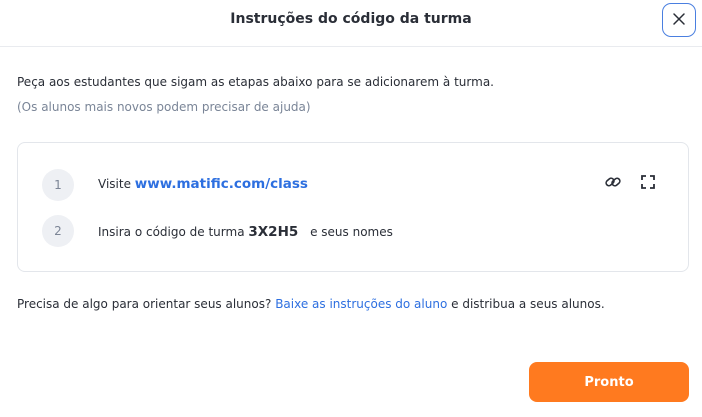 This screenshot has height=417, width=702. I want to click on class-code: 3X2H5, so click(273, 232).